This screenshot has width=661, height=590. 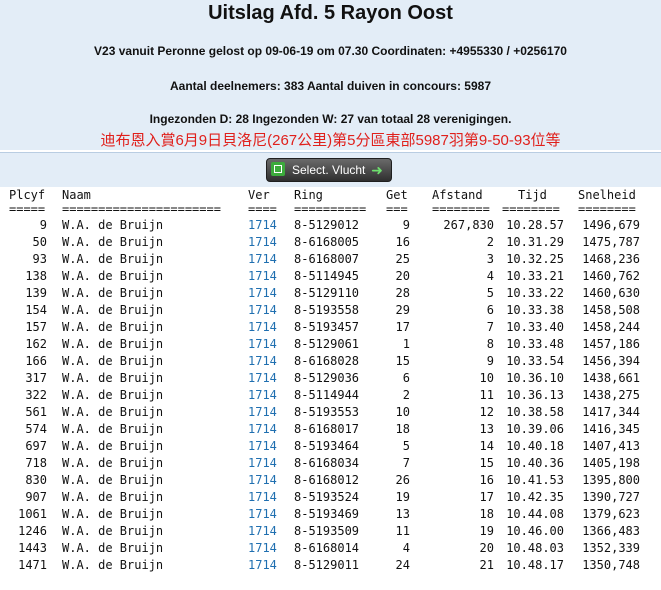 I want to click on cell-ring: 8-5193553, so click(x=327, y=412).